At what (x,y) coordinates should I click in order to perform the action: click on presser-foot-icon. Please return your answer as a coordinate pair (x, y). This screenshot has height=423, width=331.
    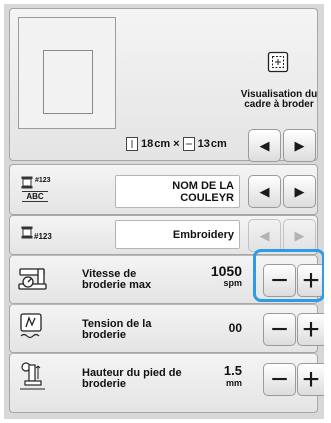
    Looking at the image, I should click on (32, 376).